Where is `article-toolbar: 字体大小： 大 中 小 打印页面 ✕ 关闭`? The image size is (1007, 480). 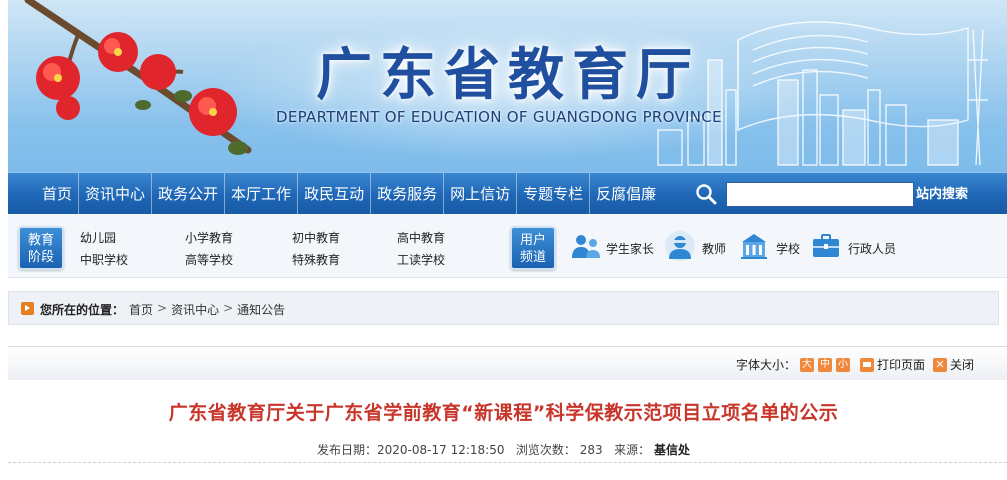 article-toolbar: 字体大小： 大 中 小 打印页面 ✕ 关闭 is located at coordinates (507, 363).